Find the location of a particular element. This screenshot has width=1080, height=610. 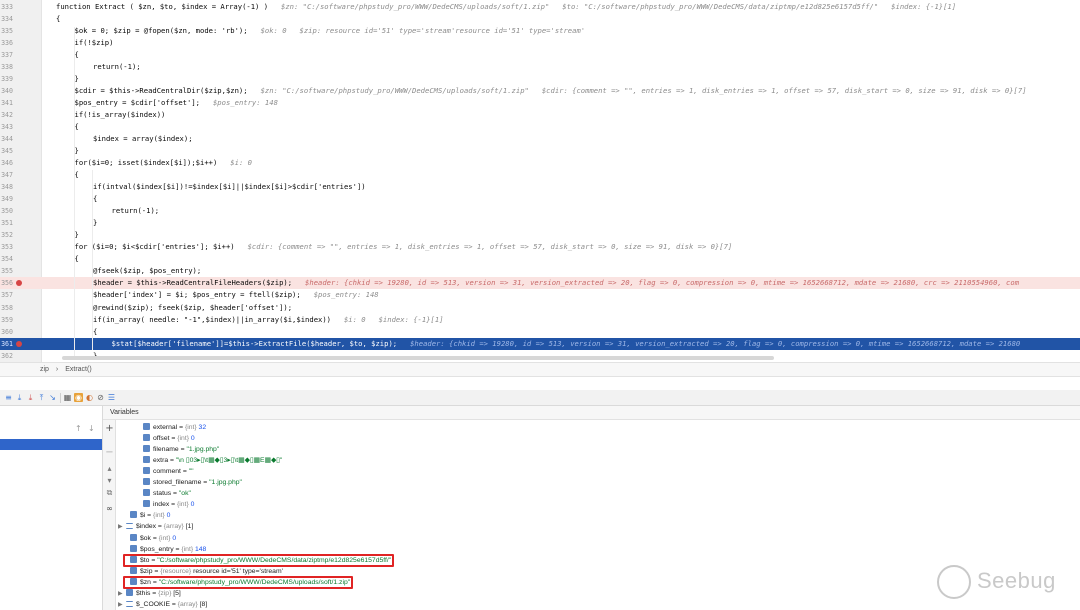

frame-row-selected is located at coordinates (51, 444).